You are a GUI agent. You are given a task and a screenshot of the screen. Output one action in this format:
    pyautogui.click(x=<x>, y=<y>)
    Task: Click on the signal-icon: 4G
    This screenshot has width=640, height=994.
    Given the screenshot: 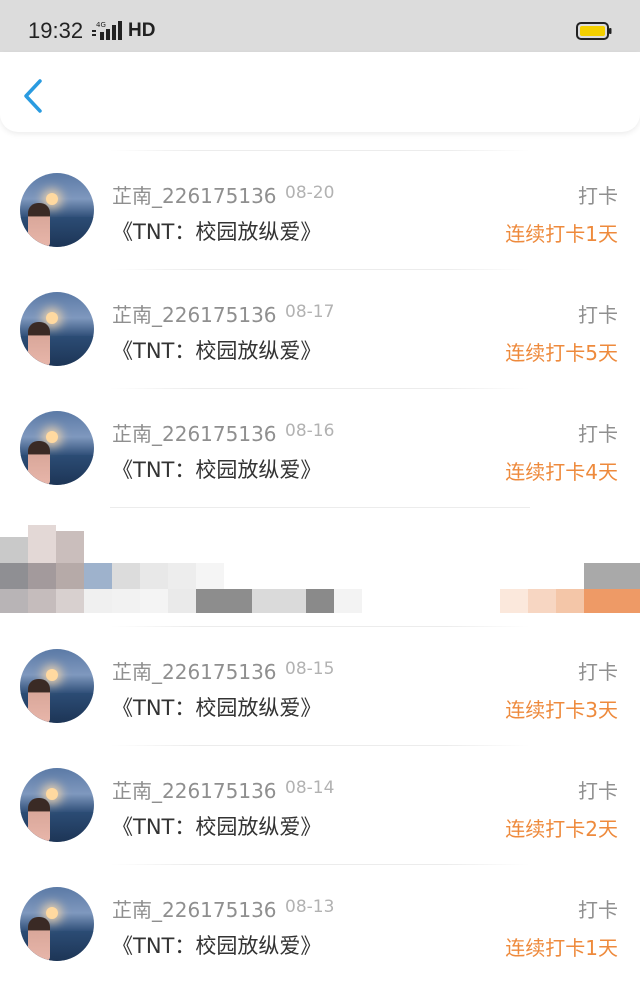 What is the action you would take?
    pyautogui.click(x=107, y=30)
    